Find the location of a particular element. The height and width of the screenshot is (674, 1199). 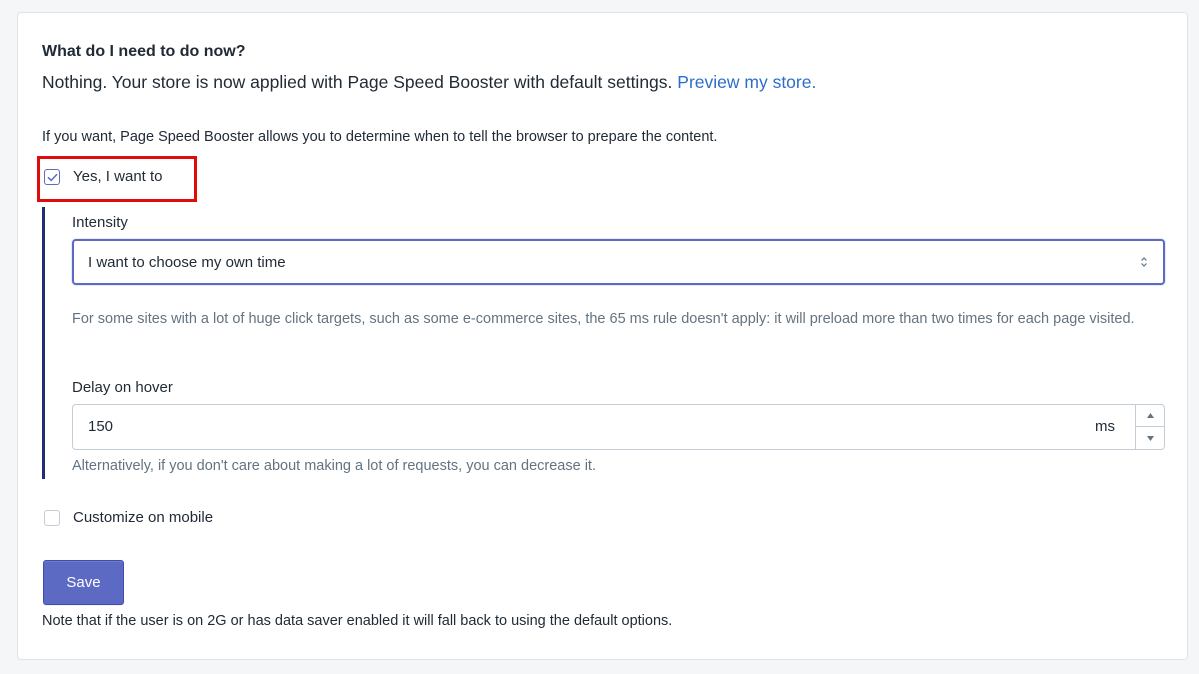

stepper-up-button is located at coordinates (1150, 416).